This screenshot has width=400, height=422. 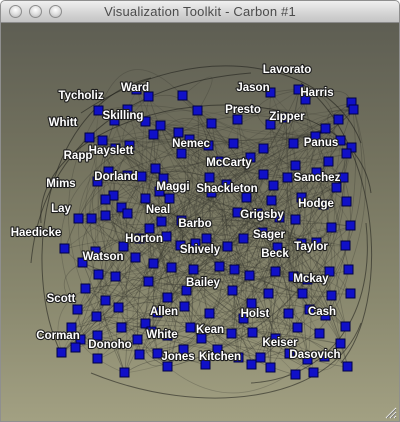 I want to click on title-bar: Visualization Toolkit - Carbon #1, so click(x=200, y=12).